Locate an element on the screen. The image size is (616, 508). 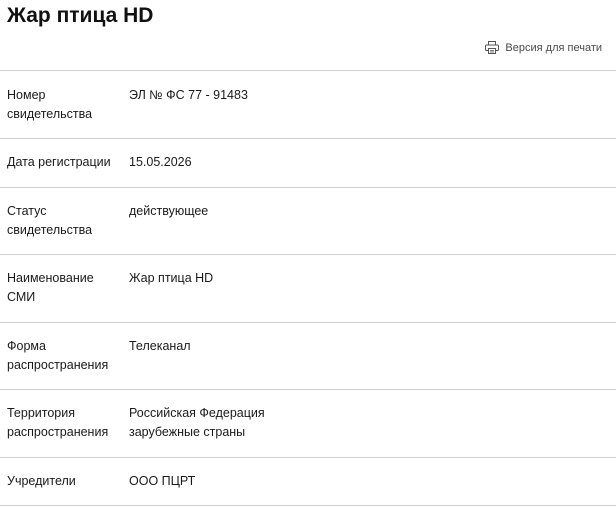
page-title: Жар птица HD is located at coordinates (80, 15).